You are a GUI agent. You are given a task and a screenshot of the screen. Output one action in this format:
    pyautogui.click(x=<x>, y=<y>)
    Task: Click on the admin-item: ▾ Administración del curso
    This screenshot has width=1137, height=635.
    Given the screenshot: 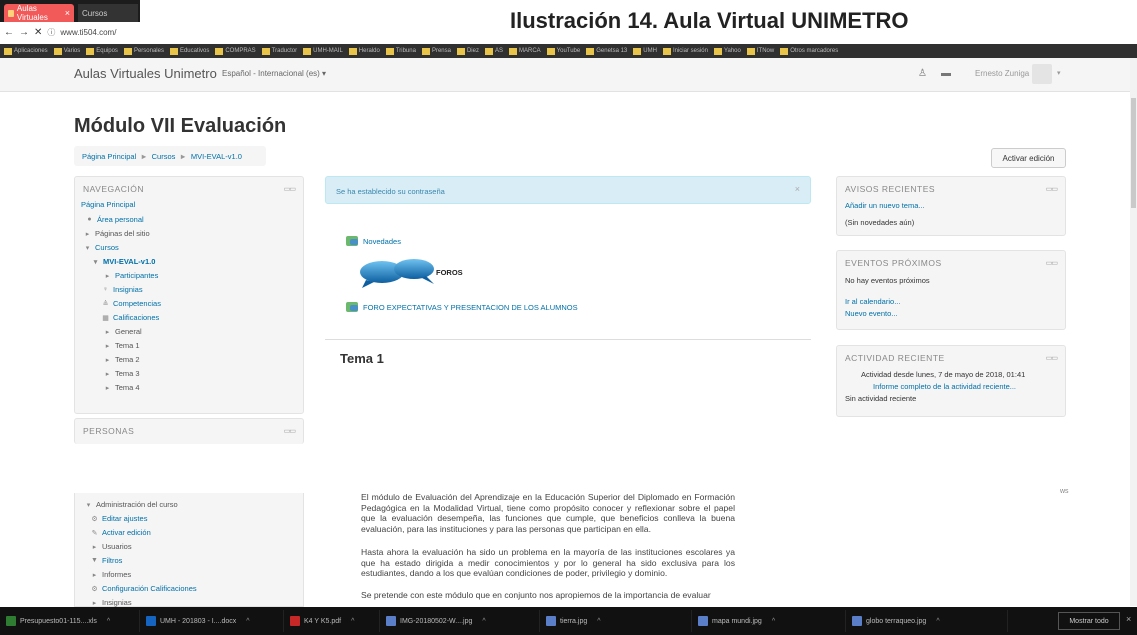 What is the action you would take?
    pyautogui.click(x=131, y=504)
    